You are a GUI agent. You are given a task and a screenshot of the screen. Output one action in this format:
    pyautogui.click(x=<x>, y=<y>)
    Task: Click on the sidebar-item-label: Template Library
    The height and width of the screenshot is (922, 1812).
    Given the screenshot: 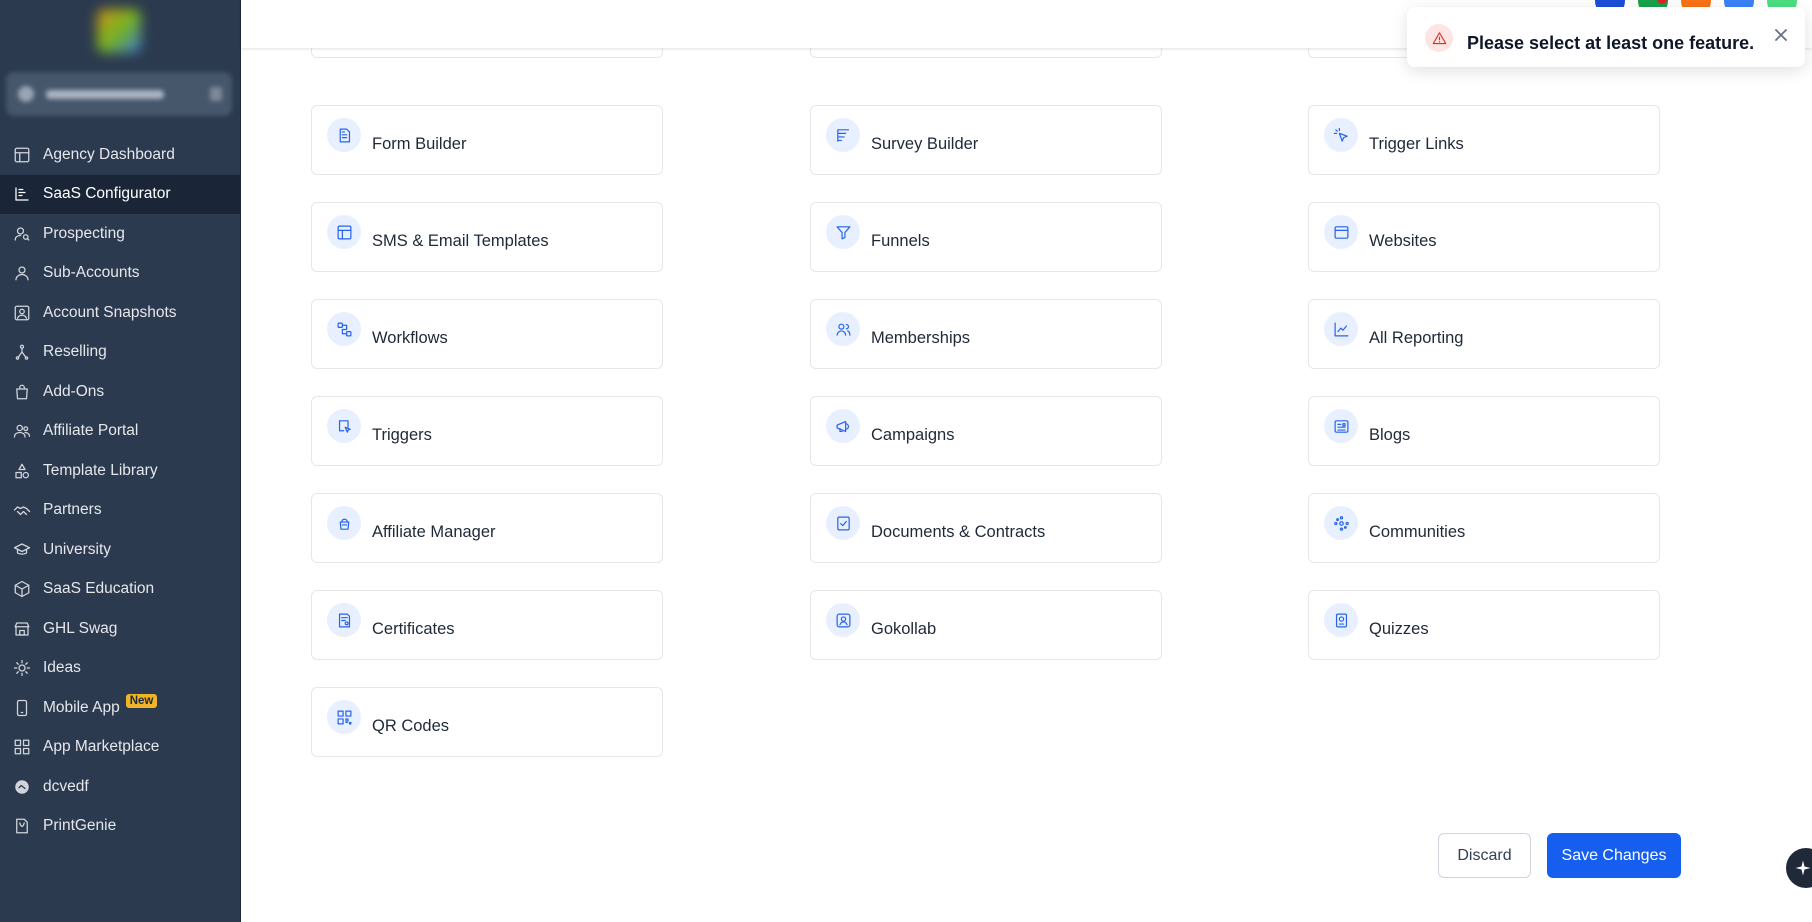 What is the action you would take?
    pyautogui.click(x=100, y=470)
    